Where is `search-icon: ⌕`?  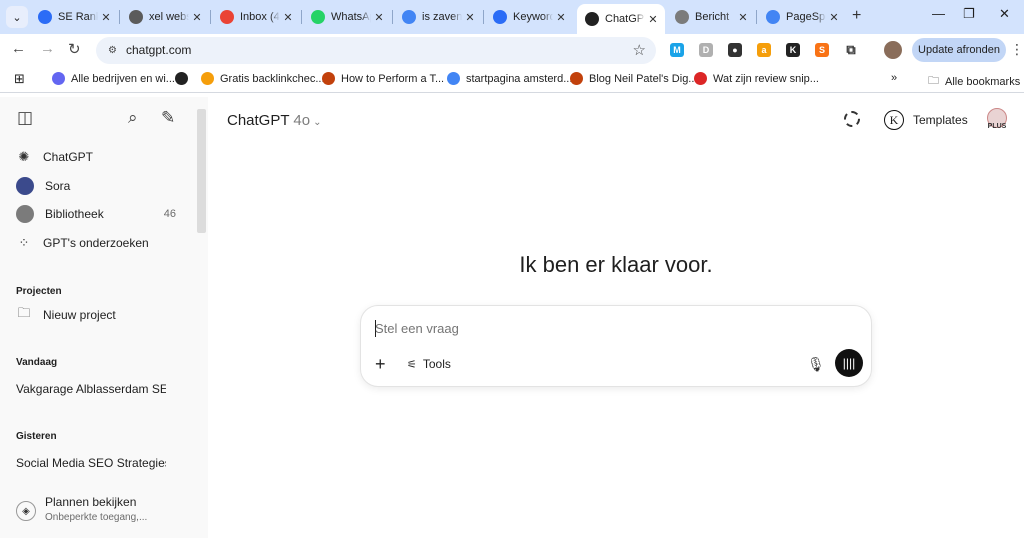 search-icon: ⌕ is located at coordinates (133, 118).